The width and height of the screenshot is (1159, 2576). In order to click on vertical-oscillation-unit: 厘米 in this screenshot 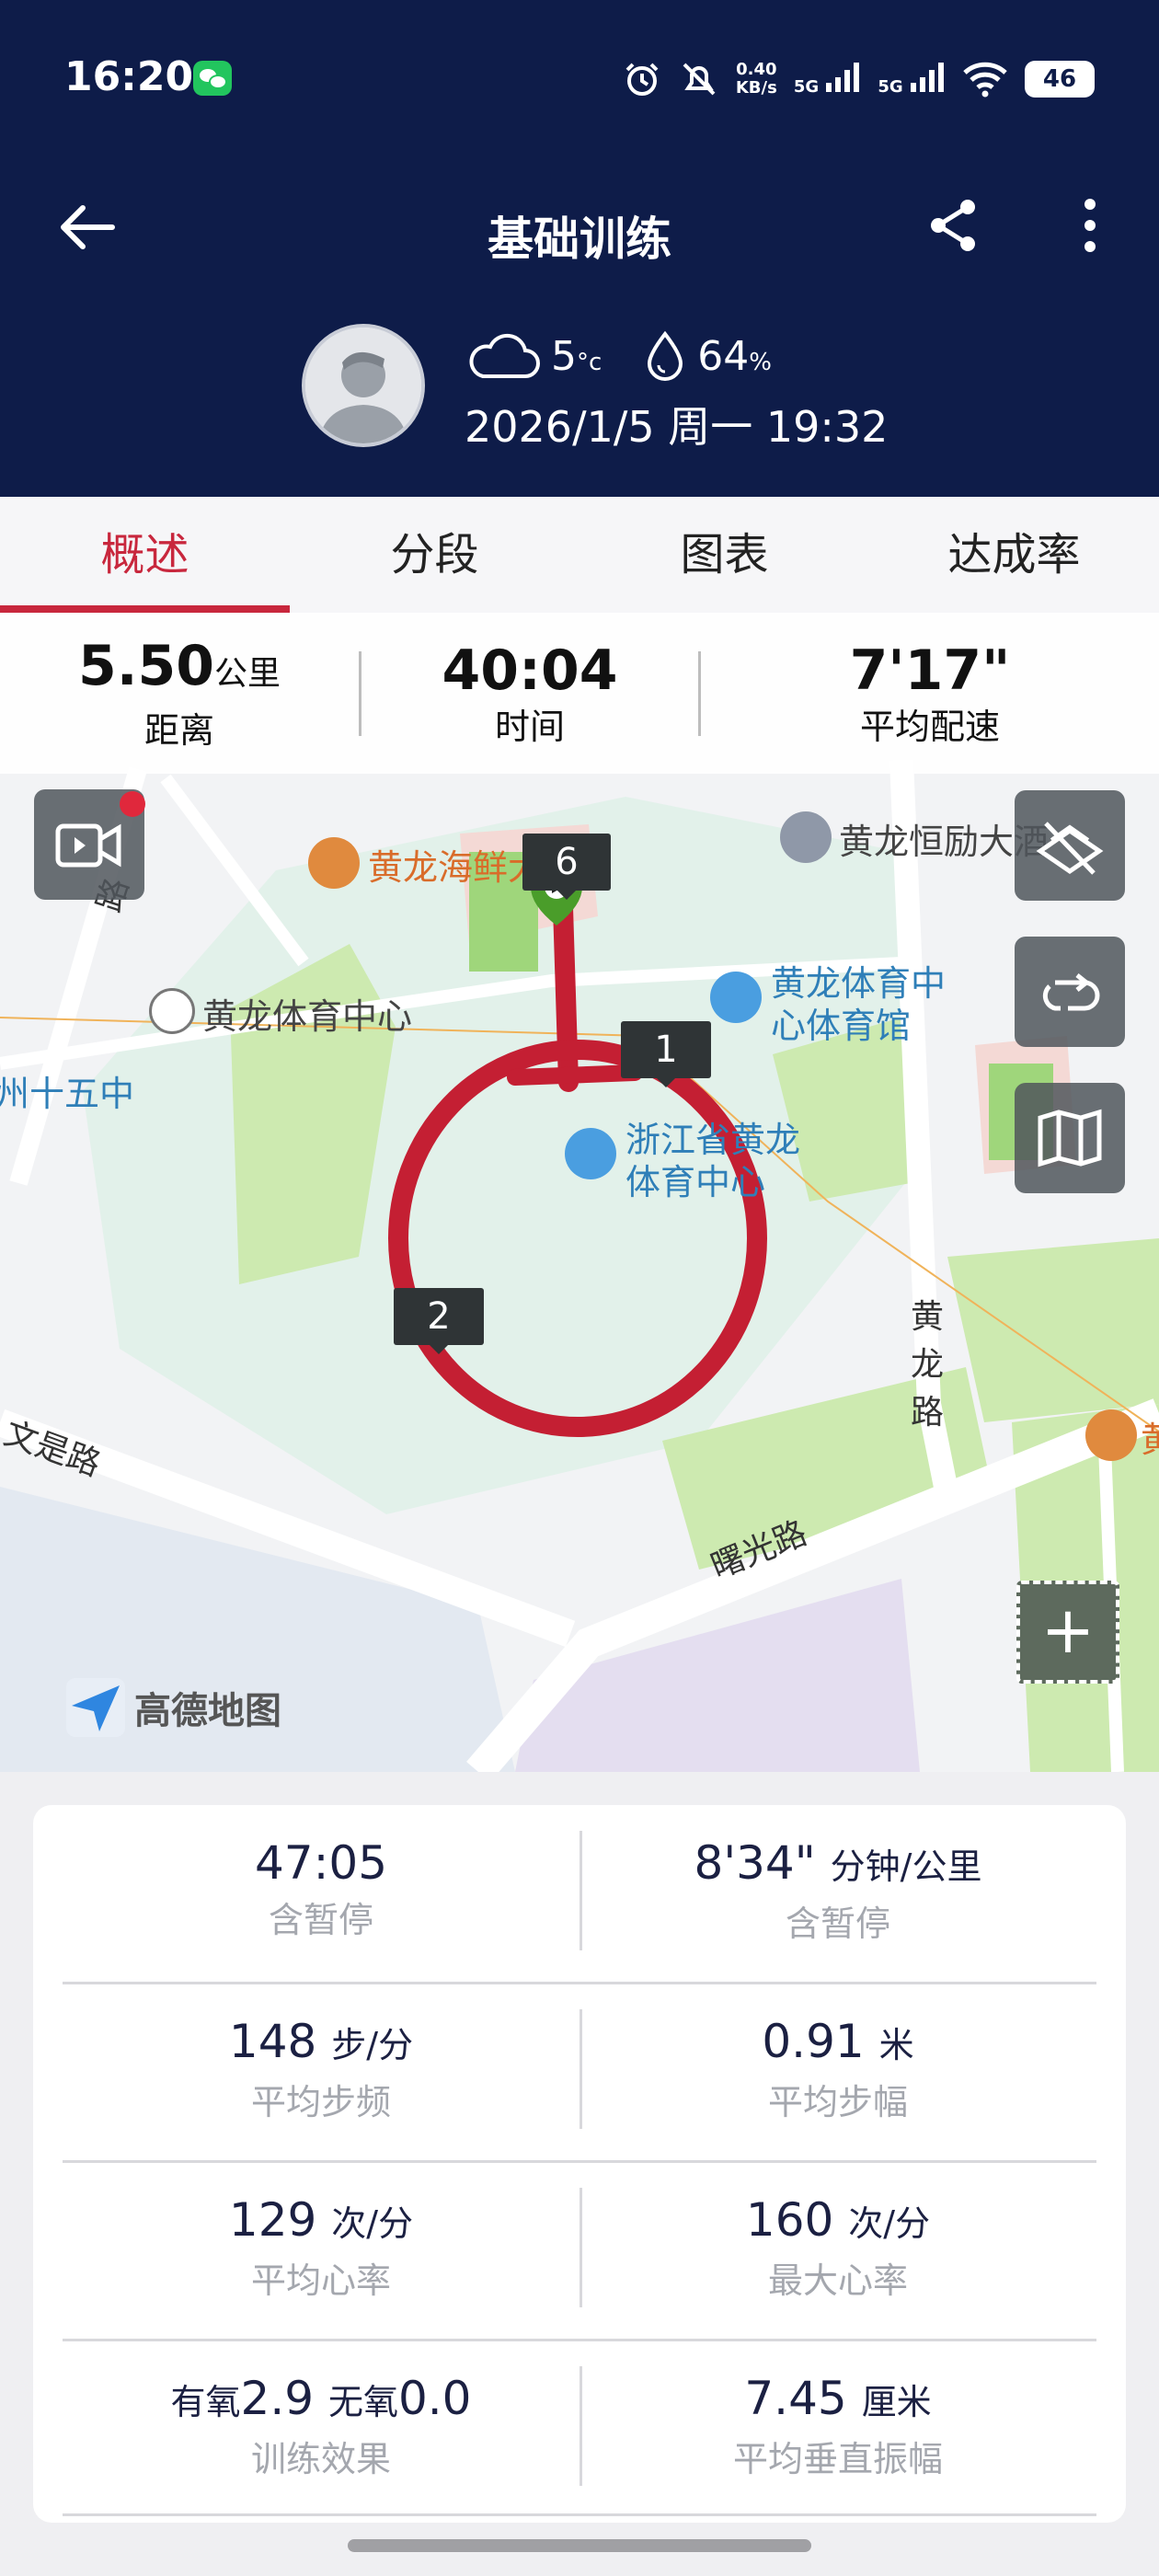, I will do `click(896, 2402)`.